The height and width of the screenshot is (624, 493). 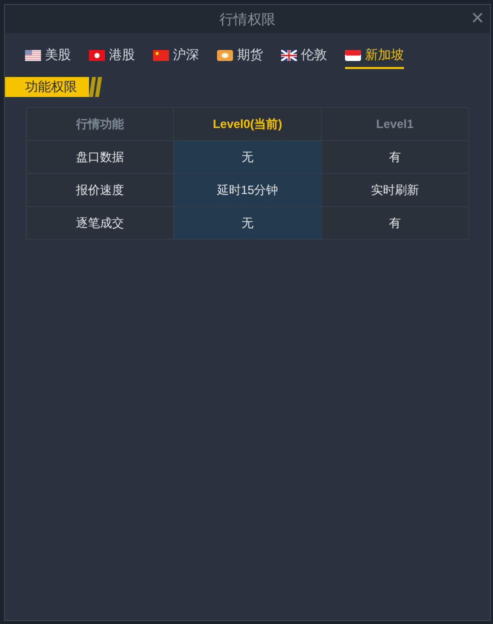 I want to click on market-tab: 伦敦, so click(x=304, y=56).